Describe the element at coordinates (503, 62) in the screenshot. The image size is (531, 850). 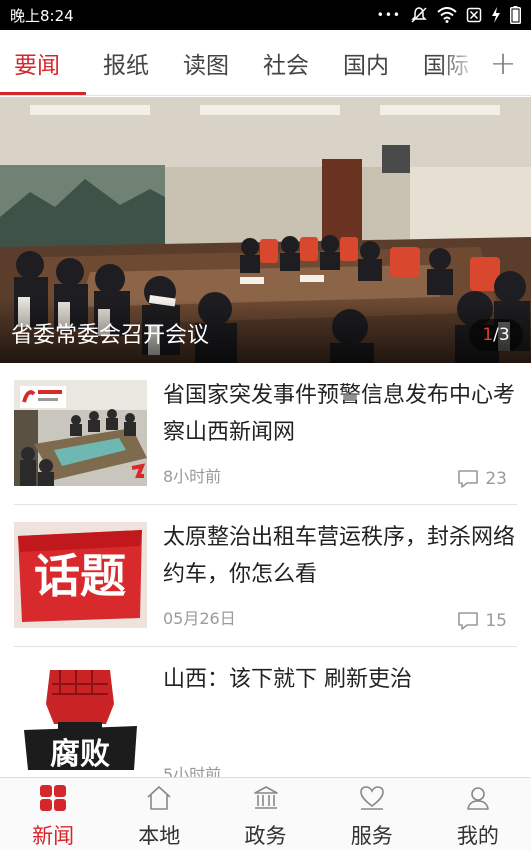
I see `add-tab-button: +` at that location.